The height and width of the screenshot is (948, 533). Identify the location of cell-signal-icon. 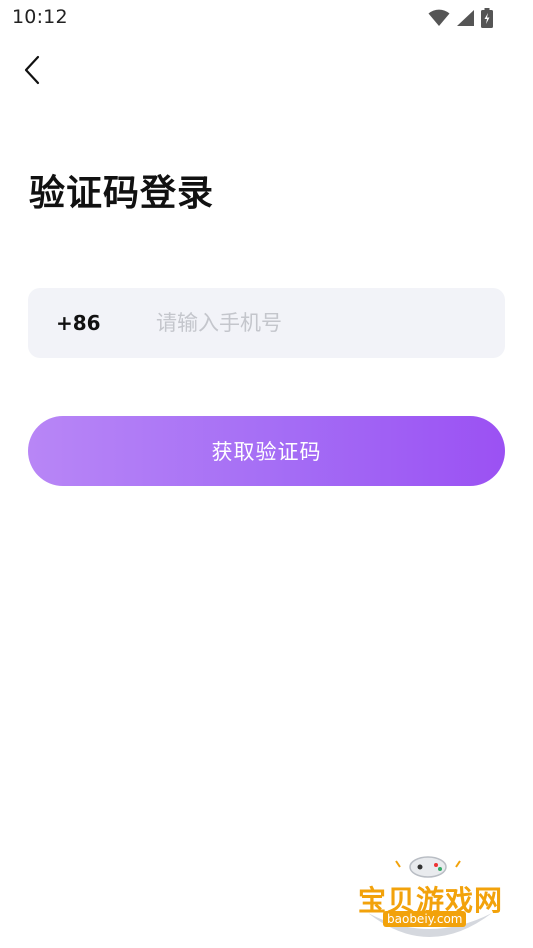
(465, 18).